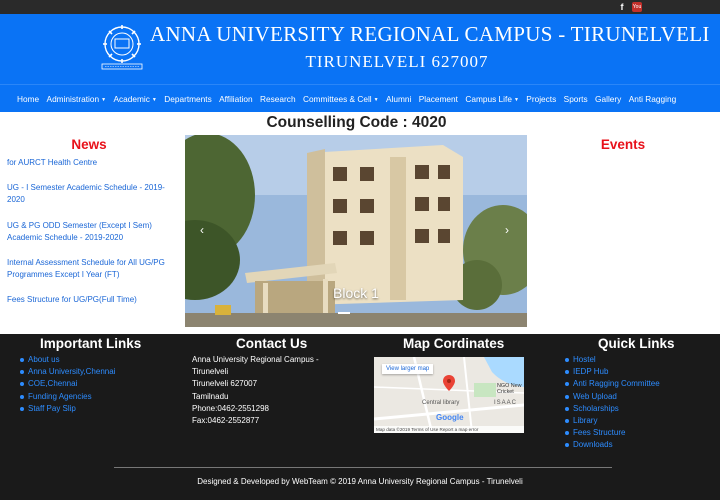 This screenshot has width=720, height=500. I want to click on nav-item-label: Home, so click(28, 99).